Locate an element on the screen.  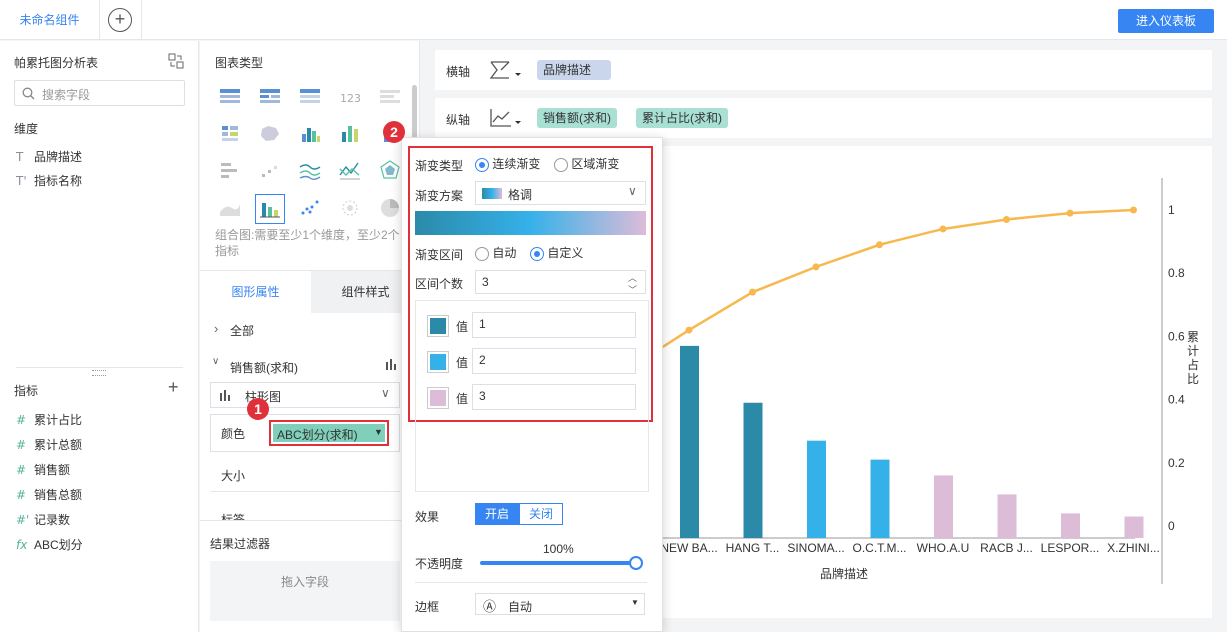
text-field-icon: T' is located at coordinates (21, 181).